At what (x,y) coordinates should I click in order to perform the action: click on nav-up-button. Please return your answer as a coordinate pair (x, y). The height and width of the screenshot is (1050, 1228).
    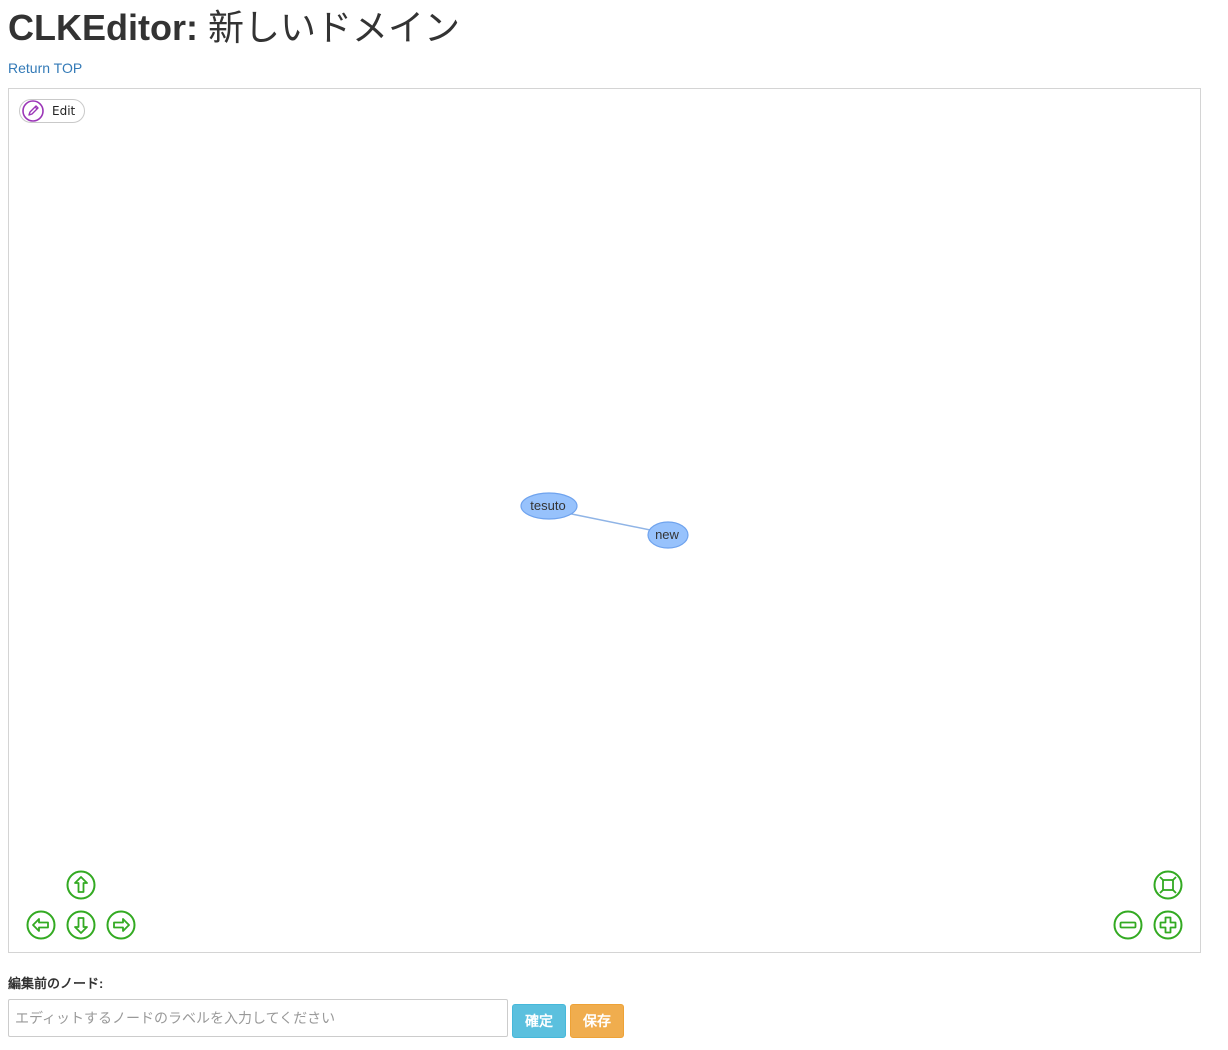
    Looking at the image, I should click on (81, 885).